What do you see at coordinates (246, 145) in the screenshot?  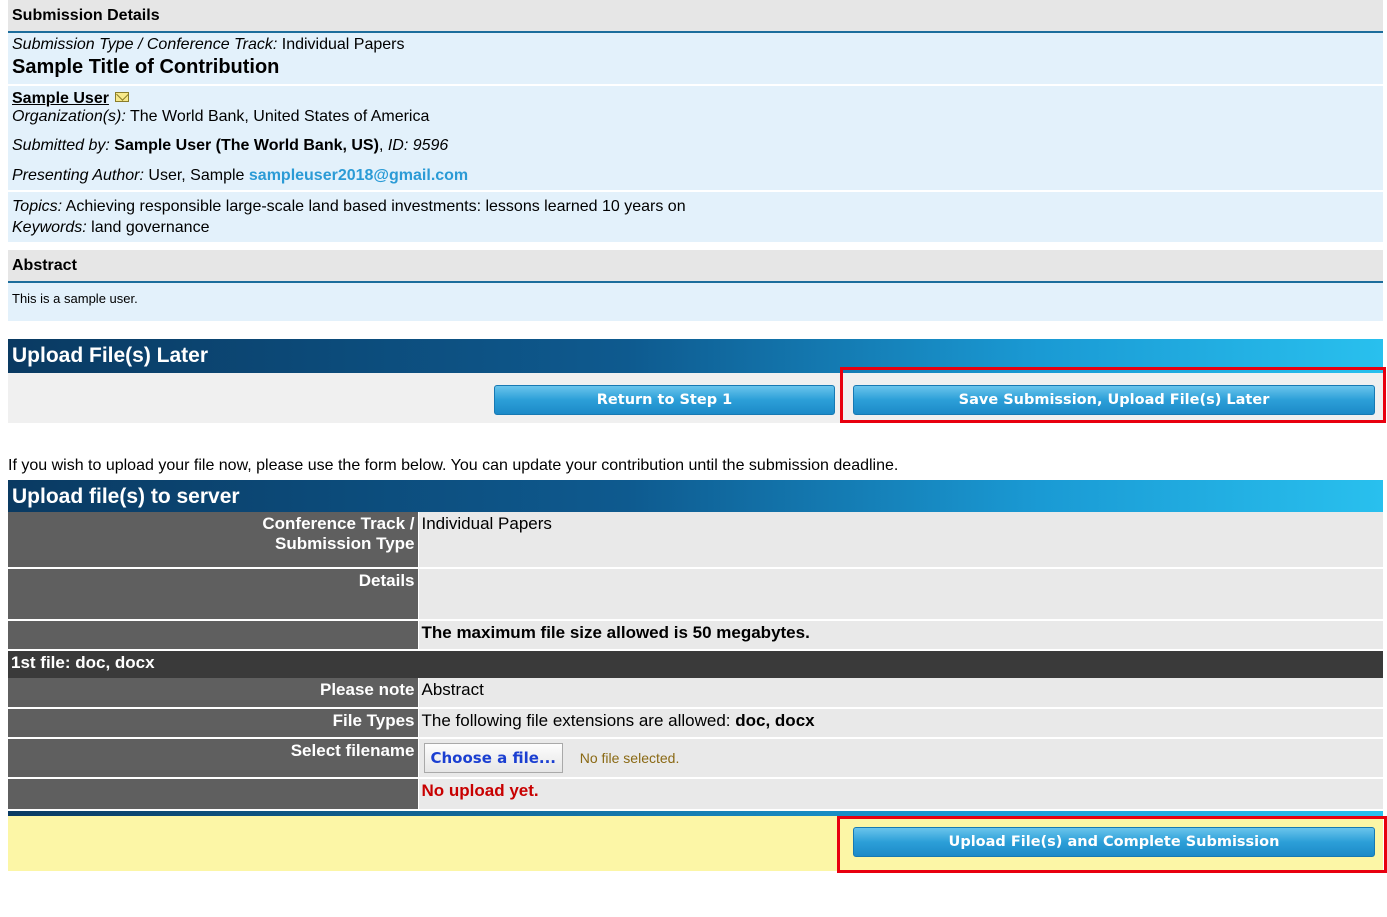 I see `submitted-value: Sample User (The World Bank, US)` at bounding box center [246, 145].